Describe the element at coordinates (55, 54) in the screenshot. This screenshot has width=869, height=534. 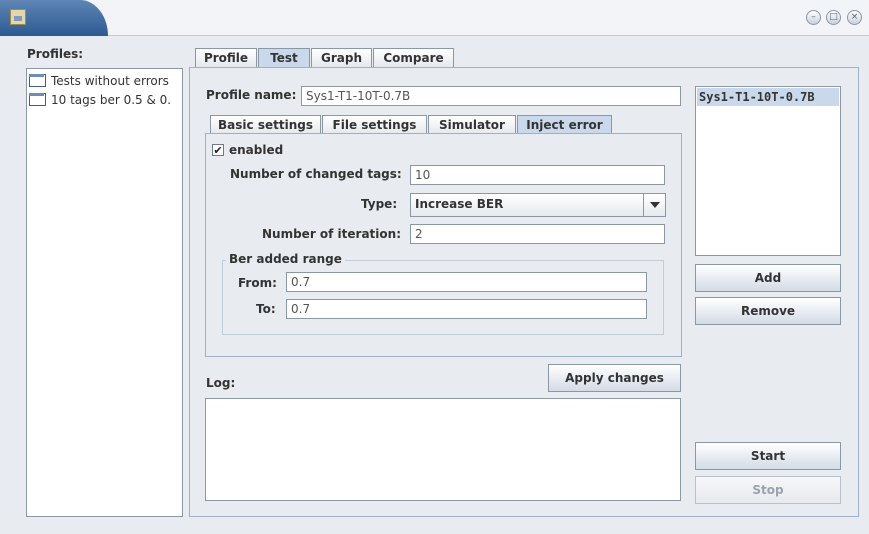
I see `profiles-label: Profiles:` at that location.